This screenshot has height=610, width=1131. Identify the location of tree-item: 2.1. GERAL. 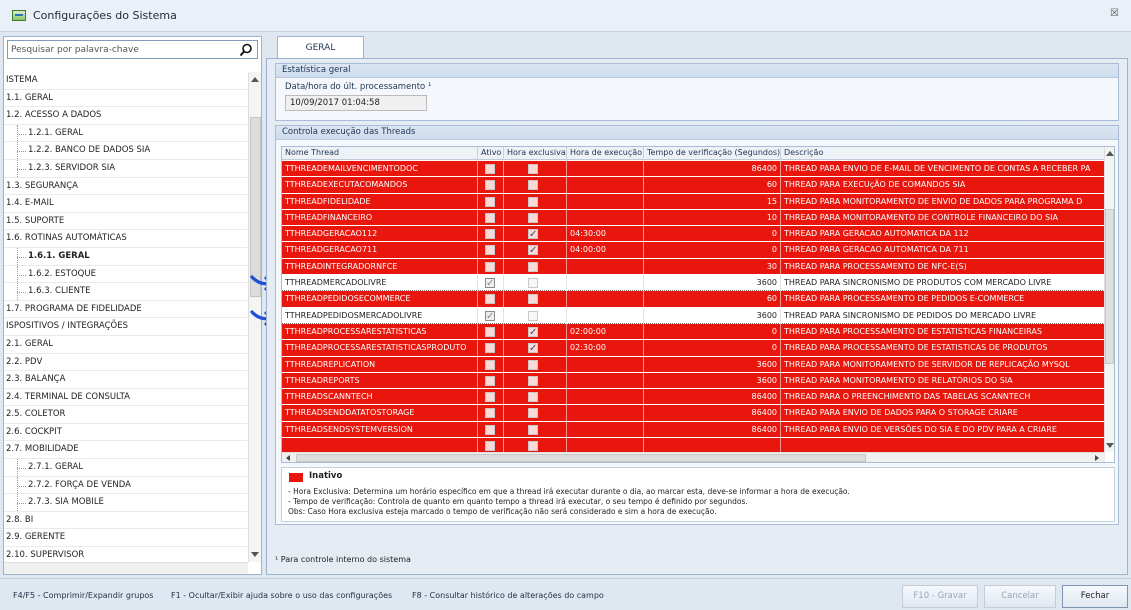
(125, 345).